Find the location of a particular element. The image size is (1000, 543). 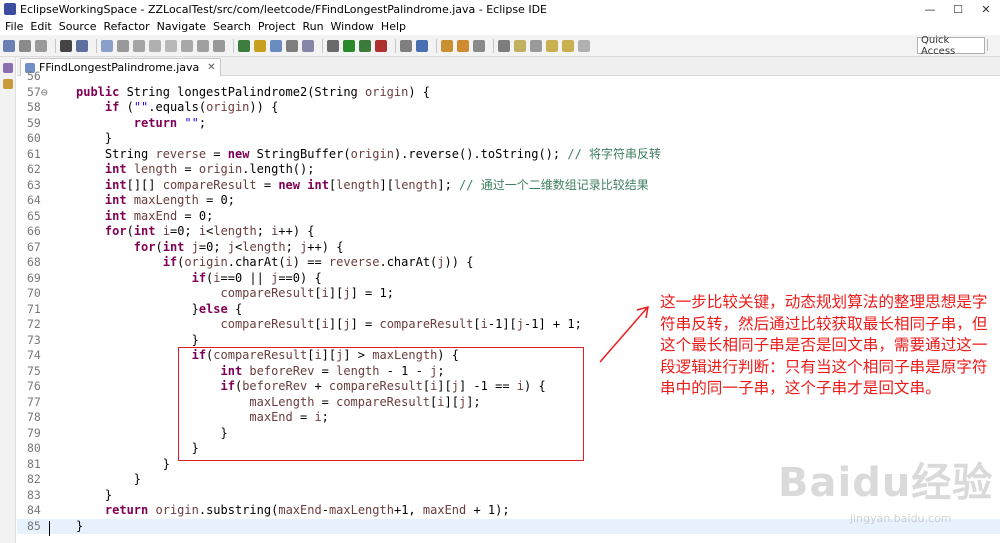

menu-run: Run is located at coordinates (312, 26).